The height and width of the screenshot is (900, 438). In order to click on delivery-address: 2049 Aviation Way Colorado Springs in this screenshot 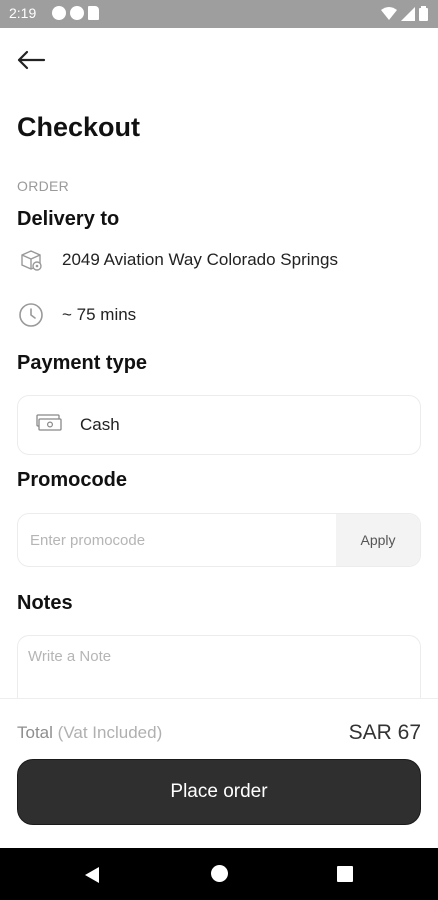, I will do `click(200, 259)`.